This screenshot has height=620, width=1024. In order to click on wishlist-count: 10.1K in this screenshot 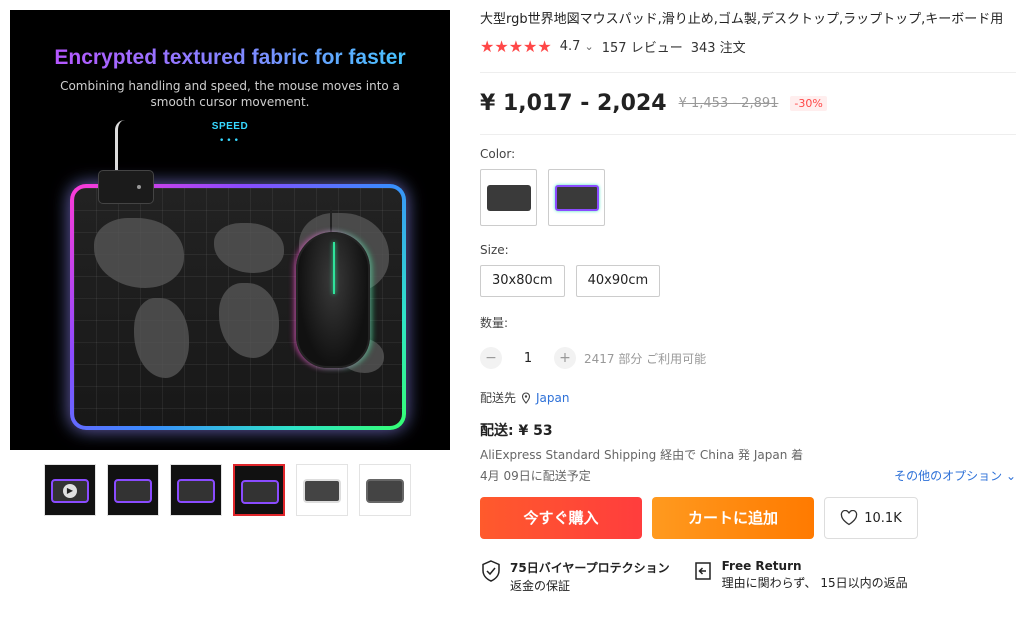, I will do `click(883, 518)`.